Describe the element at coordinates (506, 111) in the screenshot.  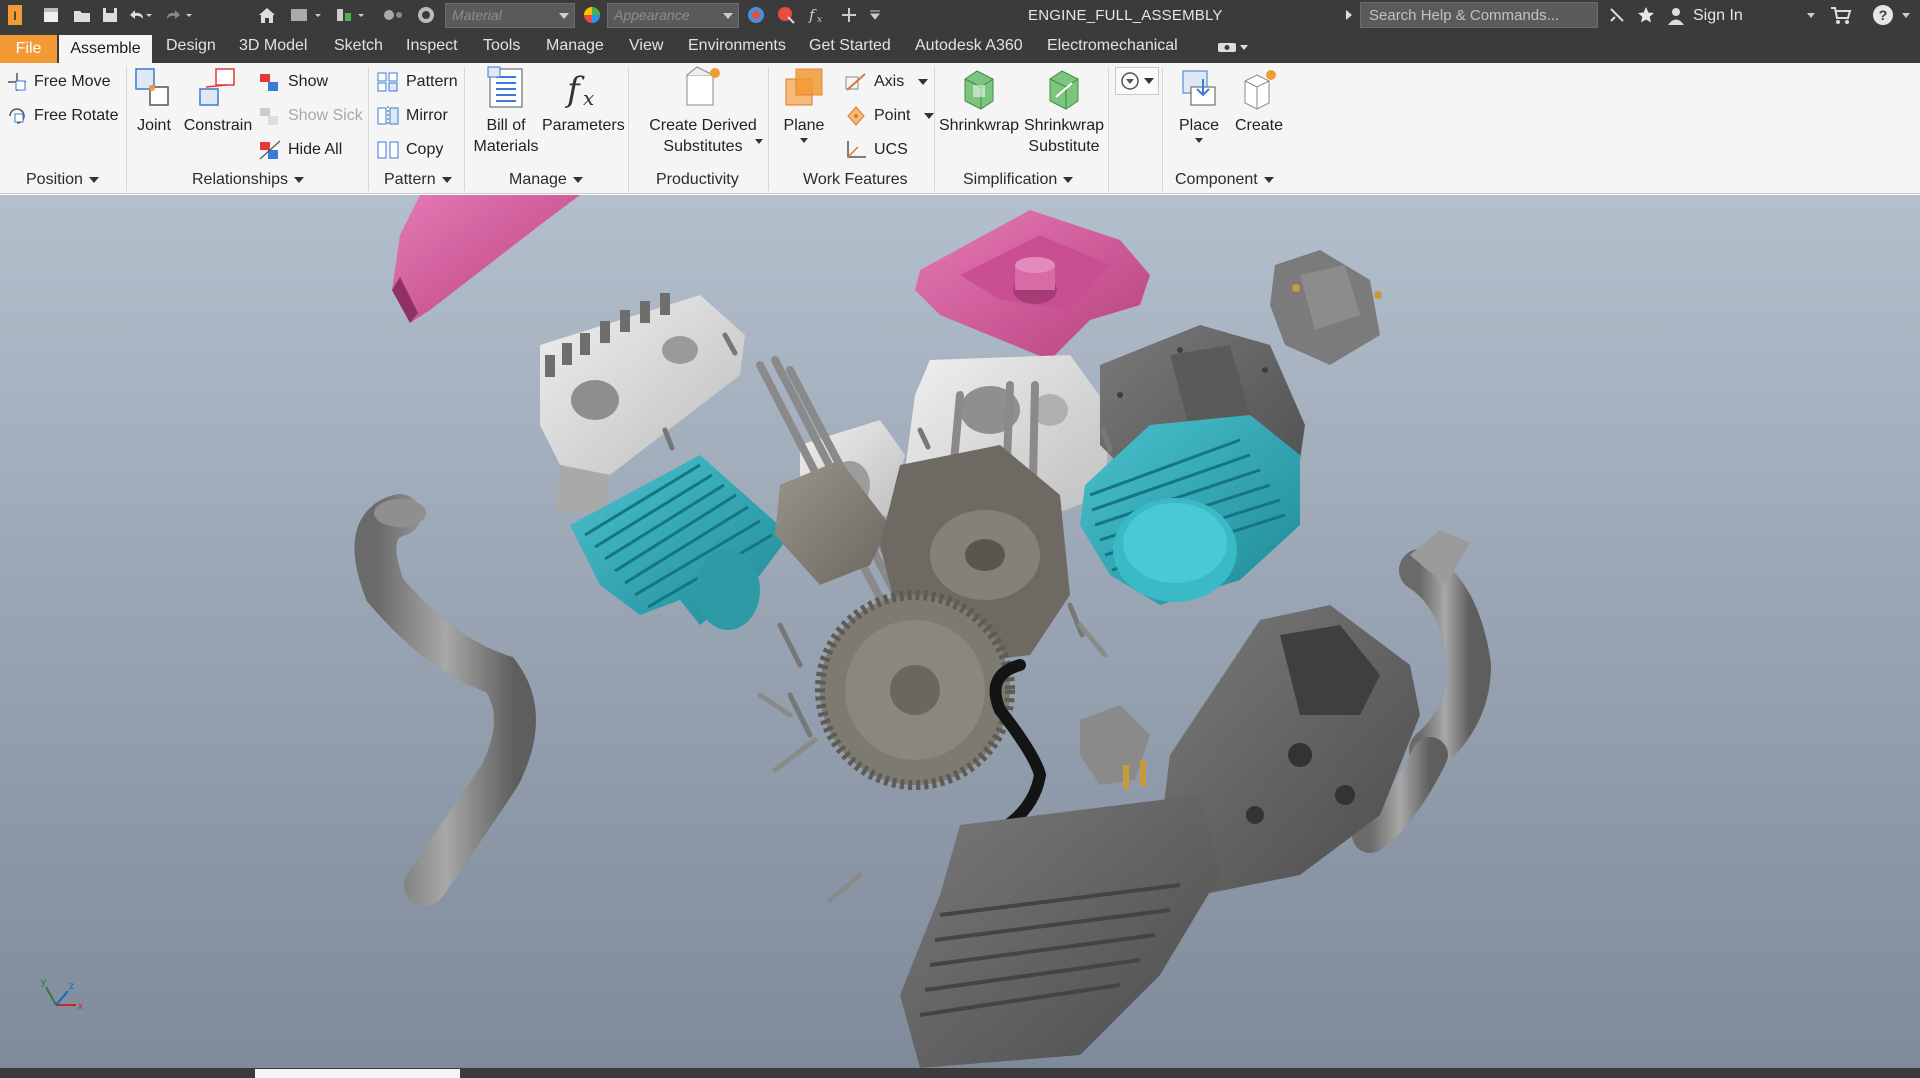
I see `bill-of-materials-button: Bill of Materials` at that location.